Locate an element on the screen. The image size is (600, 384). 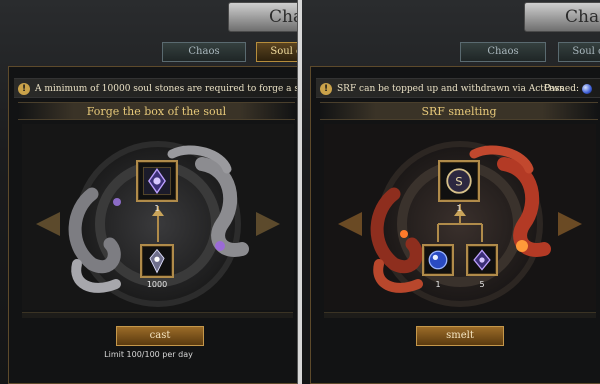
srf-coin-icon: S is located at coordinates (459, 181).